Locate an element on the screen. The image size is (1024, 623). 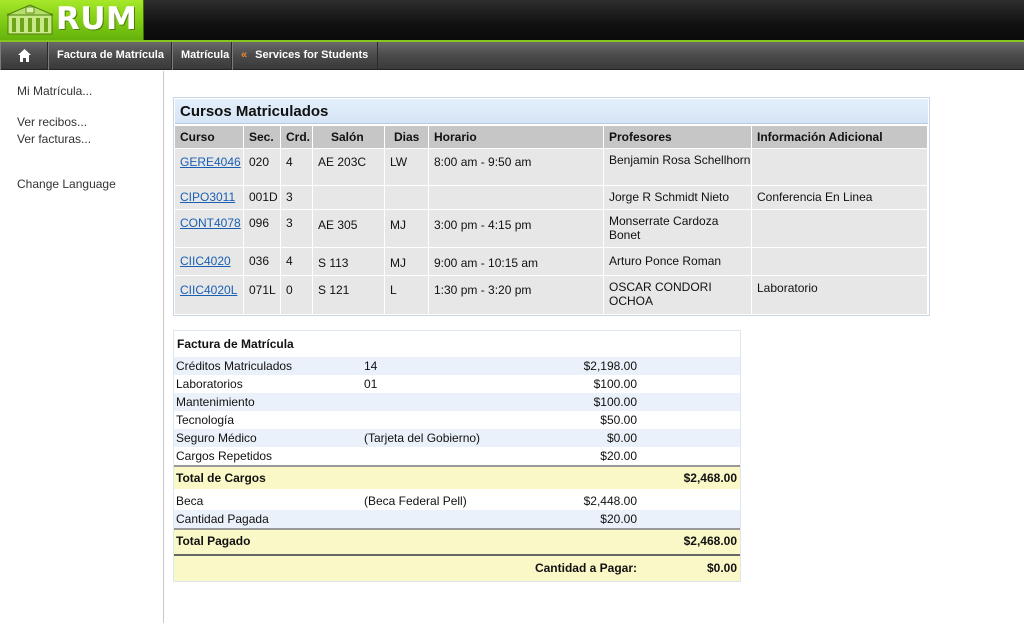
total-pagado-value: $2,468.00 is located at coordinates (710, 541).